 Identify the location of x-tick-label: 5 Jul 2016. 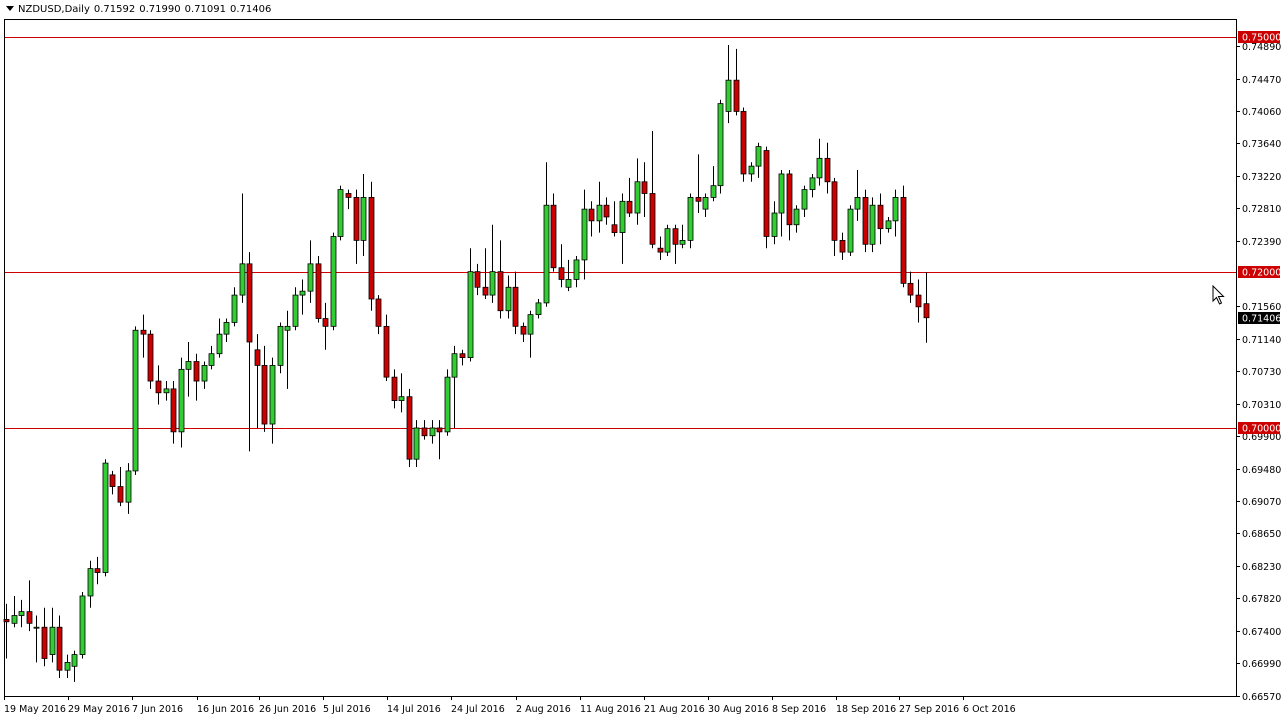
(347, 709).